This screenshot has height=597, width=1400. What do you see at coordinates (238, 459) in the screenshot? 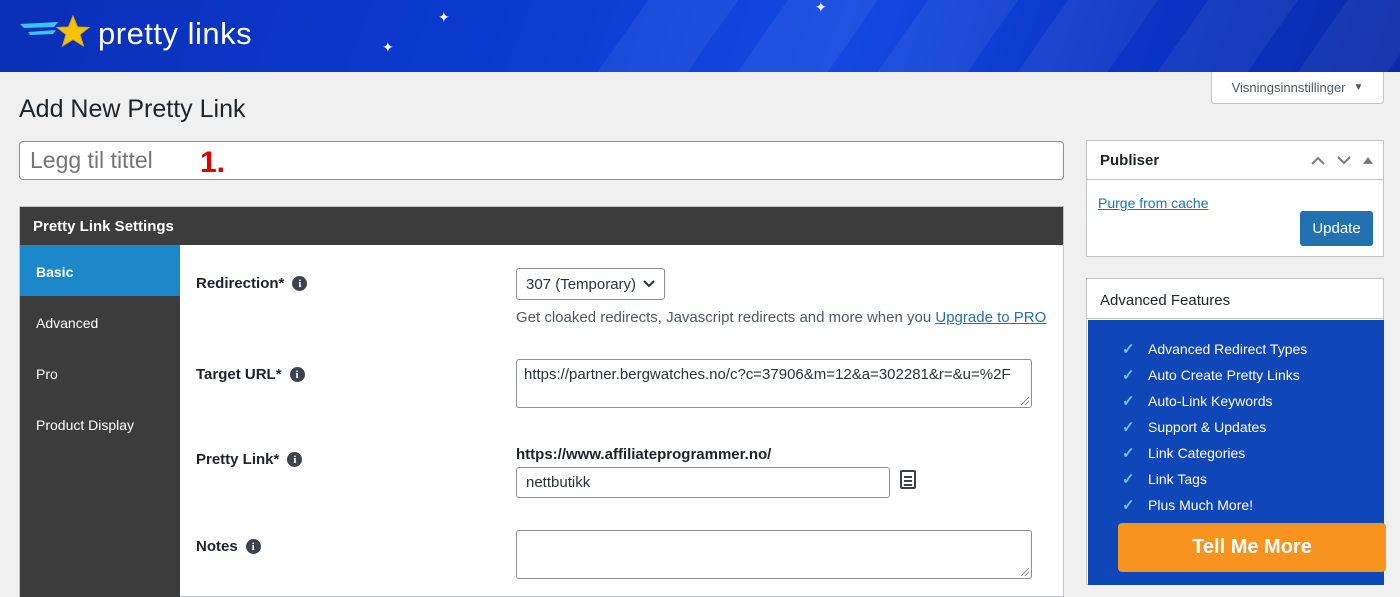
I see `pretty-link-label-text: Pretty Link*` at bounding box center [238, 459].